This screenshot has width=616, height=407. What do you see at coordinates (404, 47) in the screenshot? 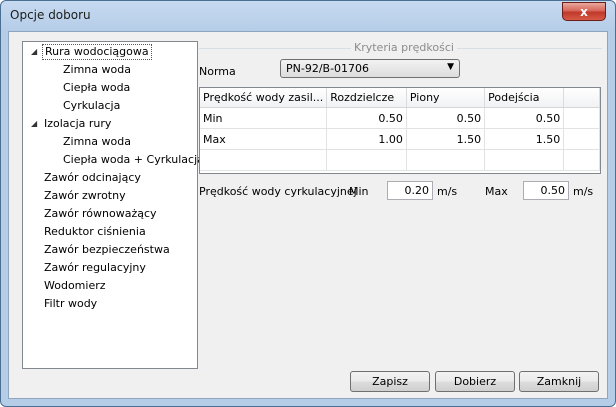
I see `group-title: Kryteria prędkości` at bounding box center [404, 47].